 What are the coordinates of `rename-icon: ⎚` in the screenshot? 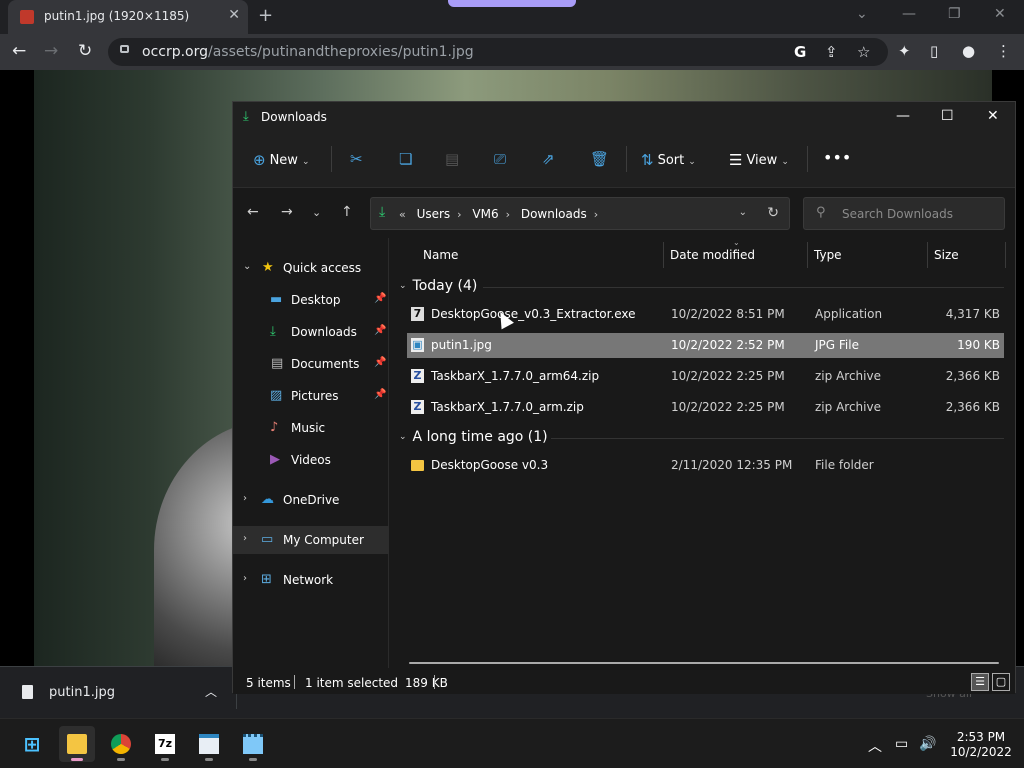 It's located at (500, 159).